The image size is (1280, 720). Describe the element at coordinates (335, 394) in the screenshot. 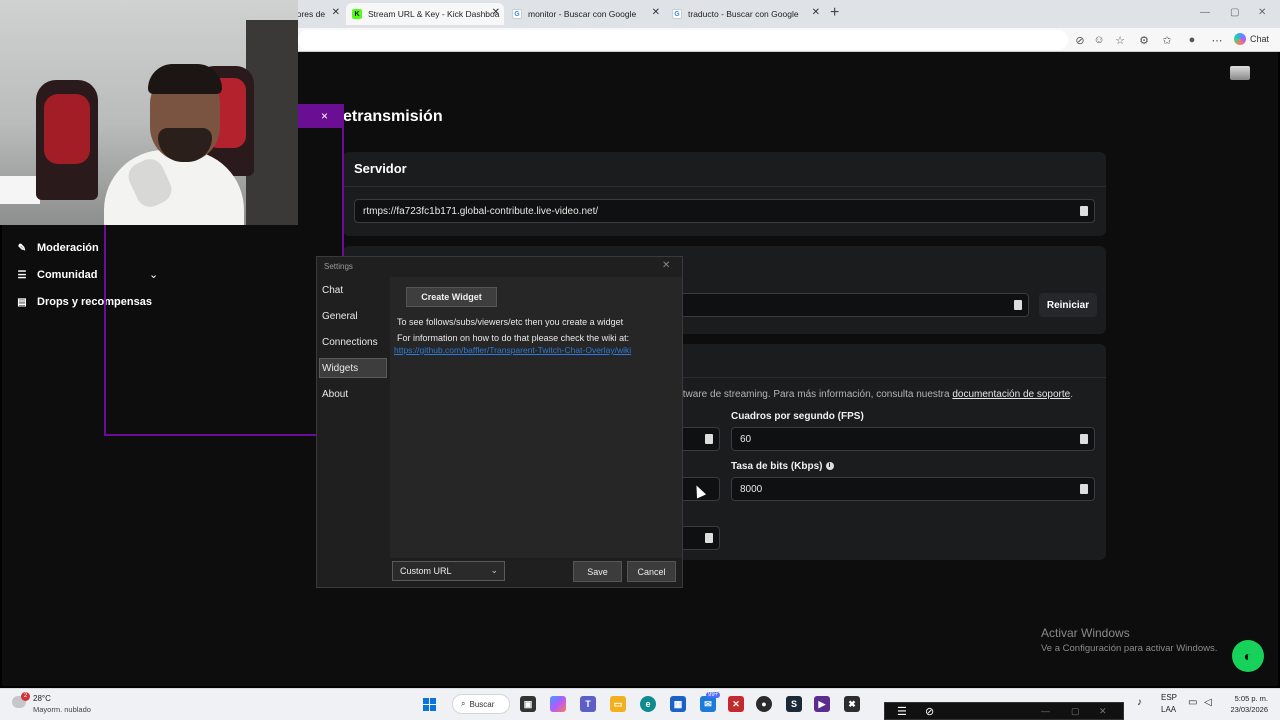

I see `settings-nav-about: About` at that location.